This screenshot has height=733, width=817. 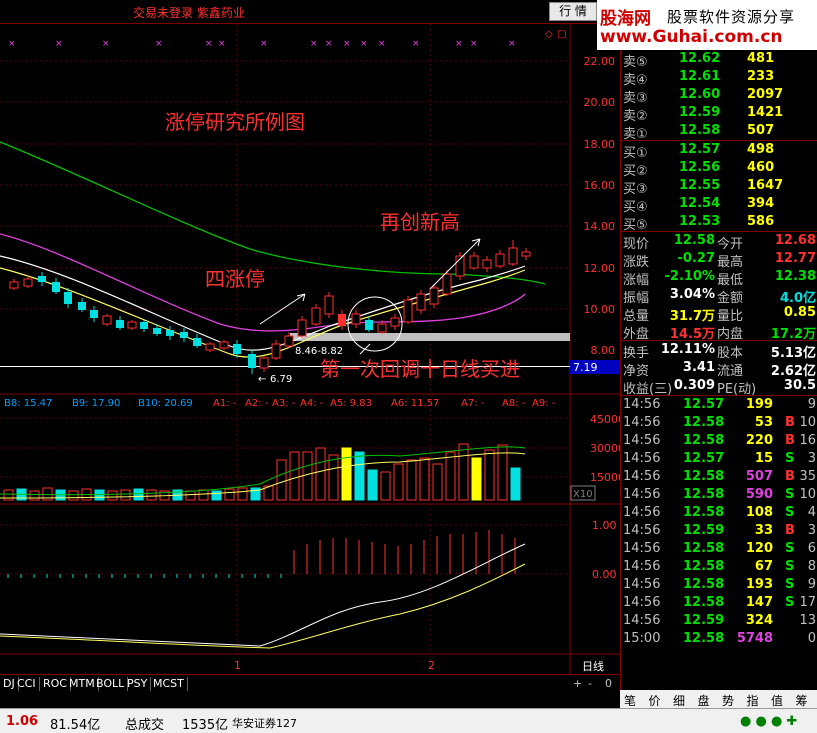 I want to click on order-sell-row: 卖⑤ 12.62 481, so click(x=719, y=60).